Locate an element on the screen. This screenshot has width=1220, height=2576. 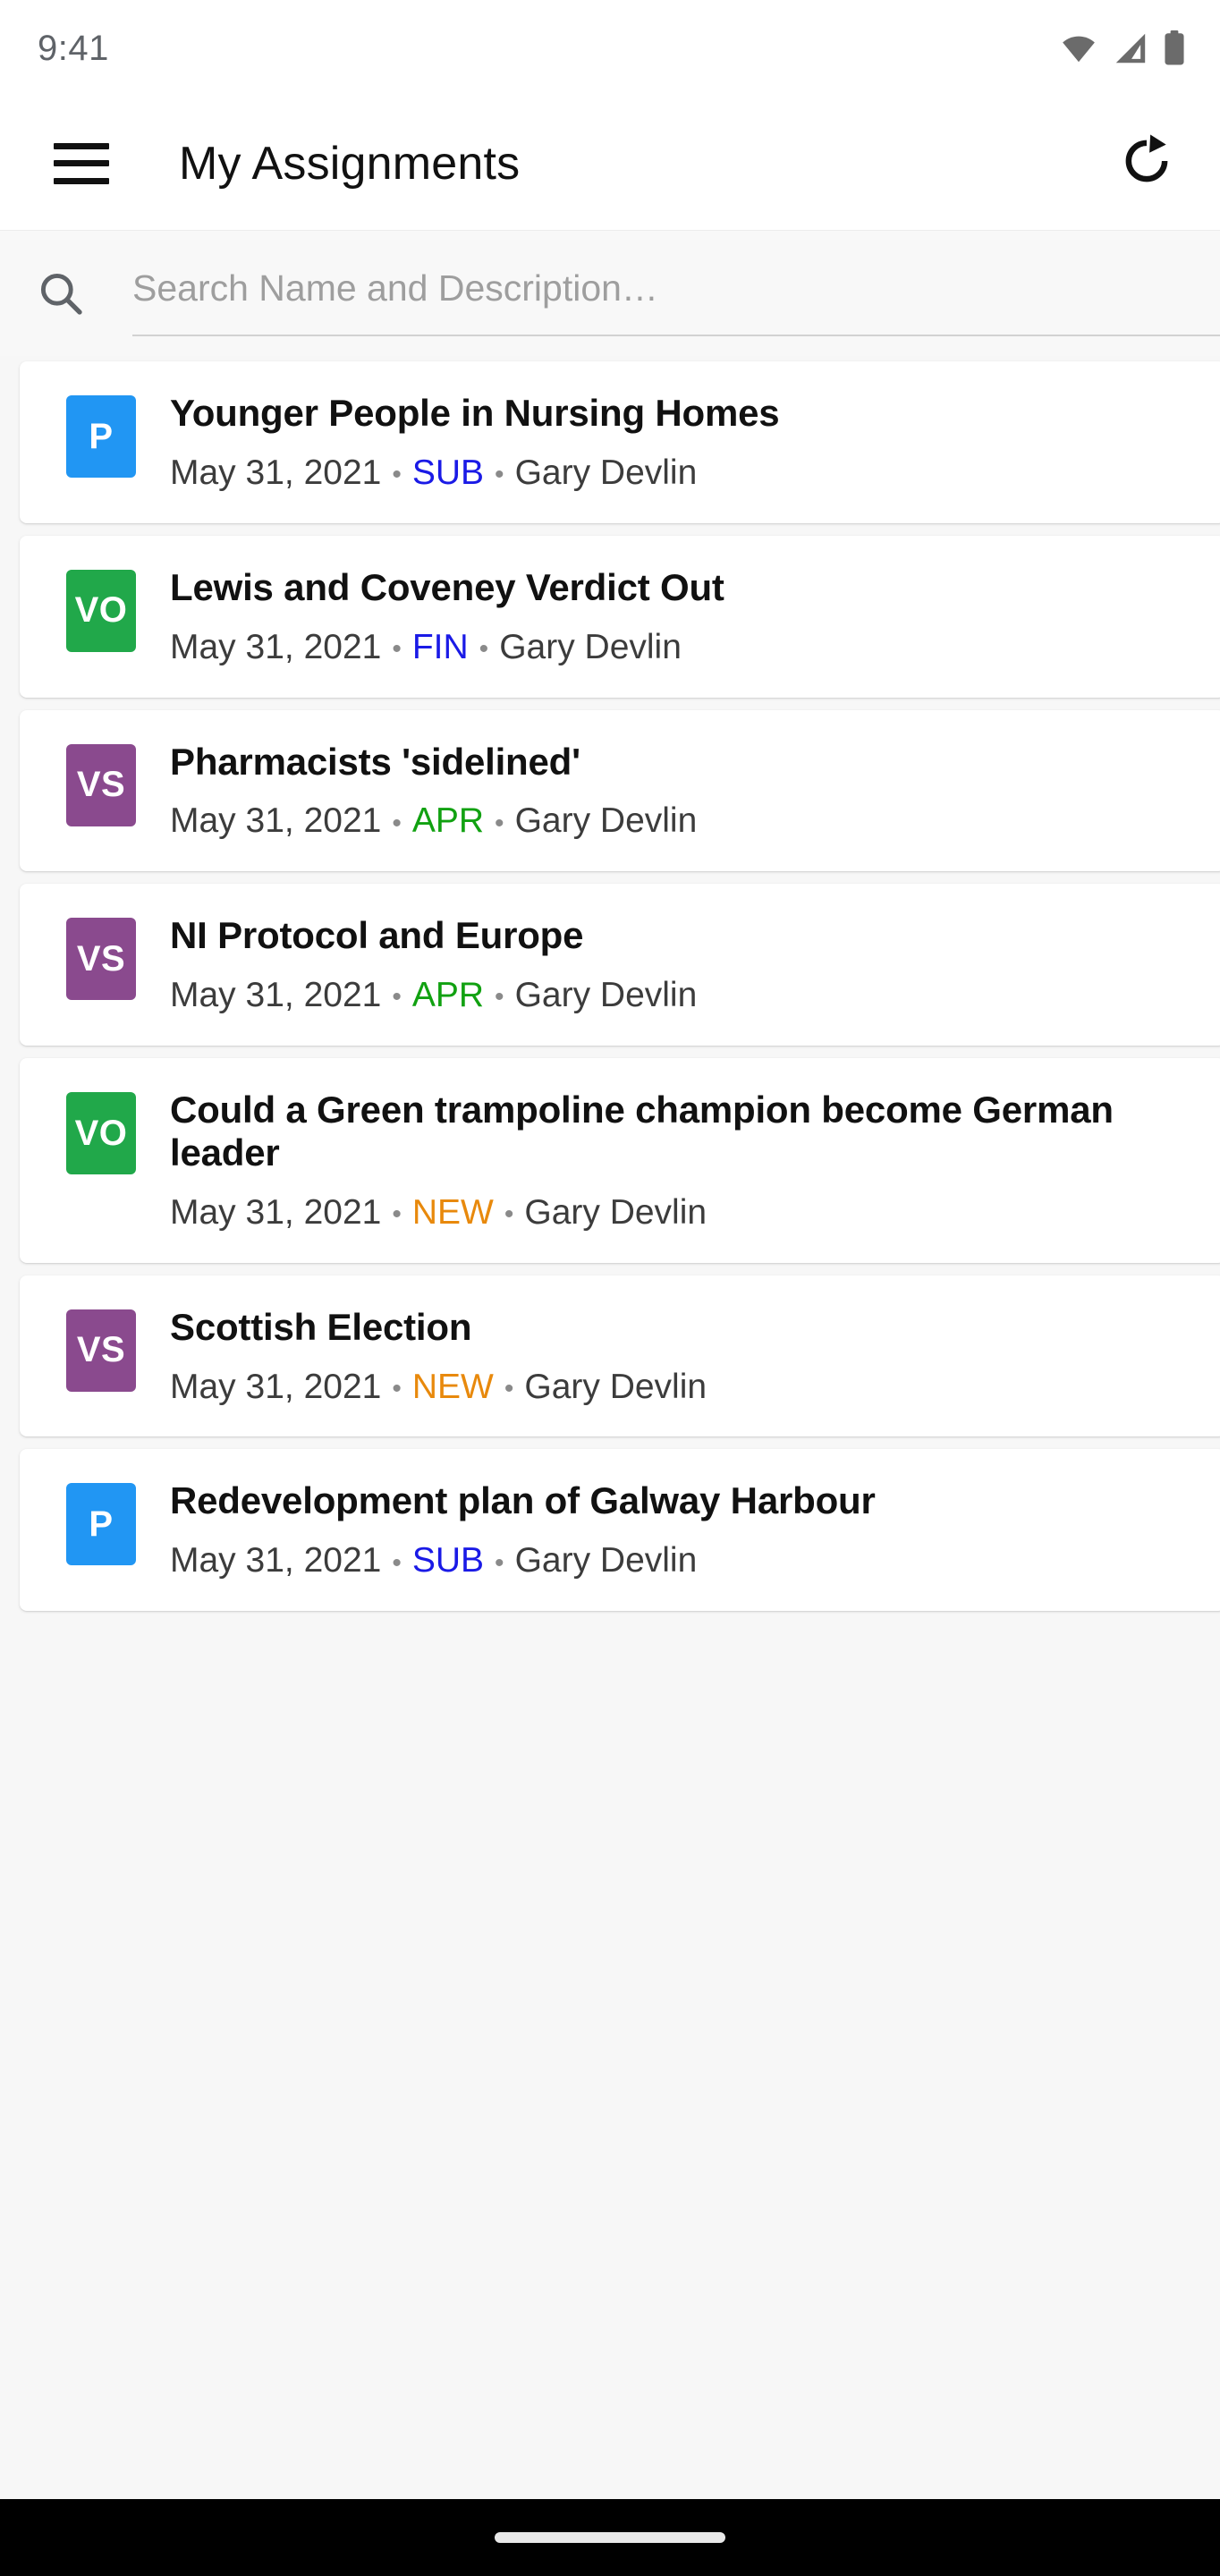
system-navigation-bar is located at coordinates (610, 2537).